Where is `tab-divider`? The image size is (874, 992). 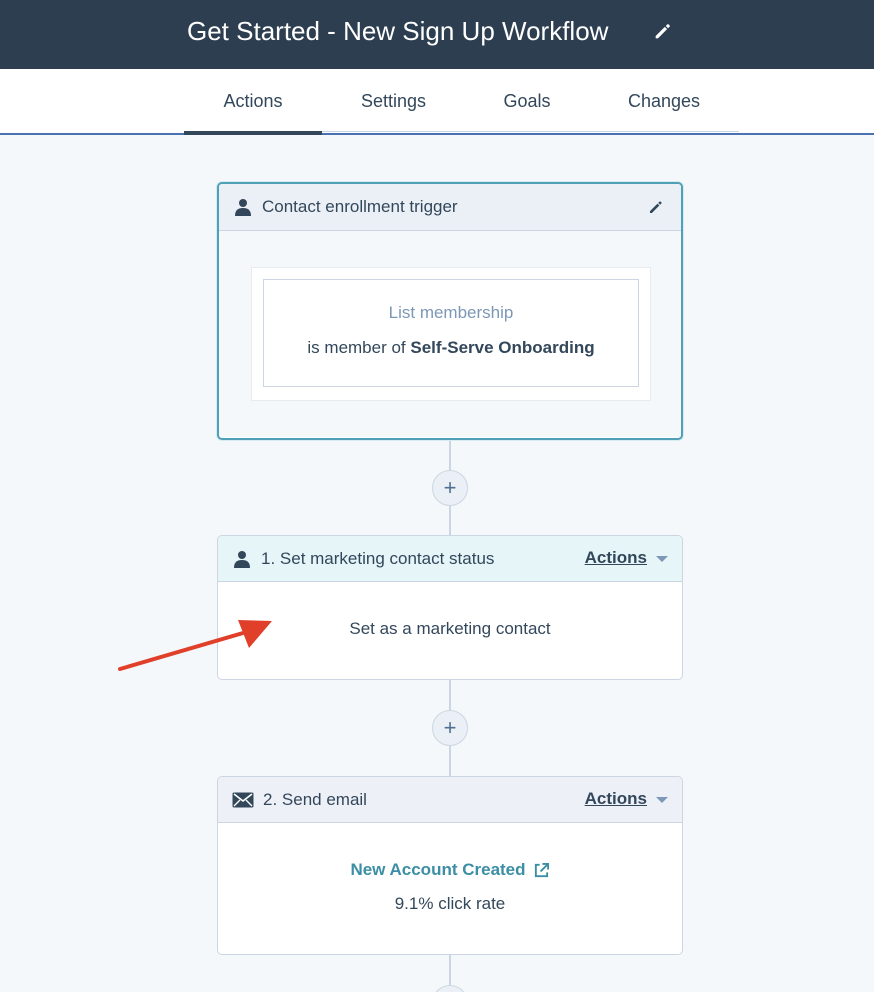
tab-divider is located at coordinates (530, 131).